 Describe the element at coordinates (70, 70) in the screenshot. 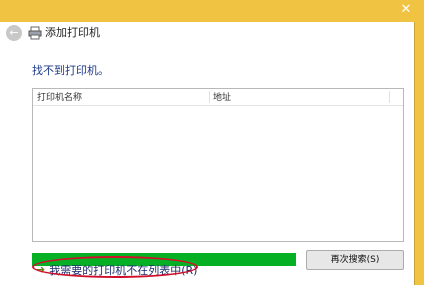

I see `page-heading: 找不到打印机。` at that location.